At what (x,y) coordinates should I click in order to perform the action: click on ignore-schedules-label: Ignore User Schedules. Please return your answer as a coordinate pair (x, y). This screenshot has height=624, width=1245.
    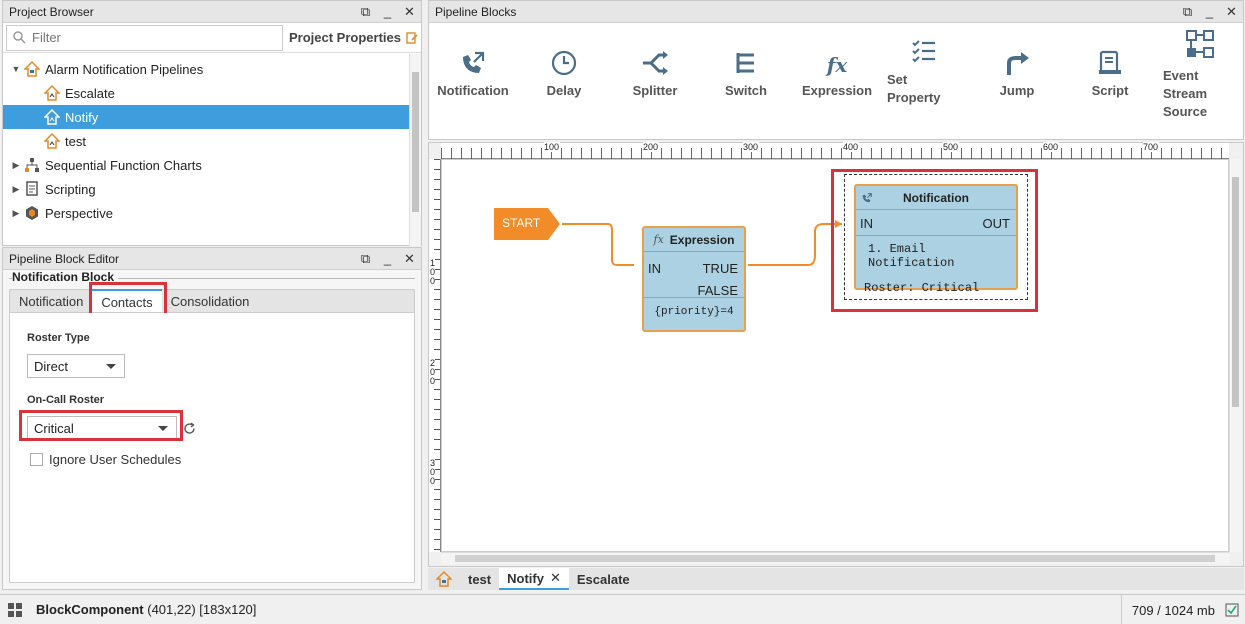
    Looking at the image, I should click on (115, 459).